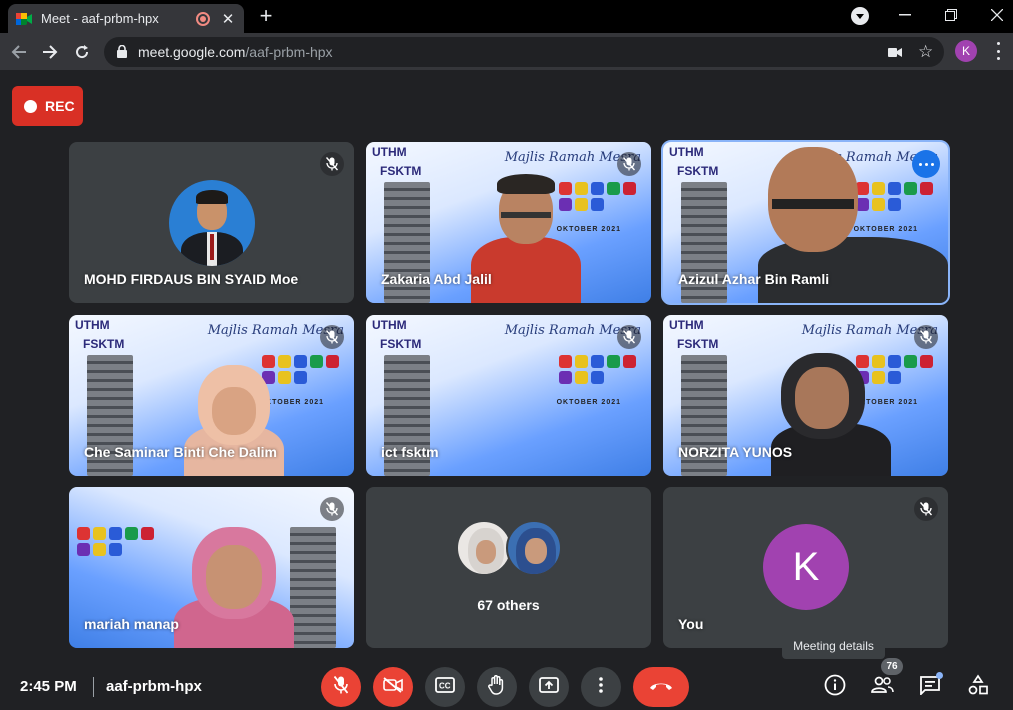 The width and height of the screenshot is (1013, 710). I want to click on bookmark-star-icon: ☆, so click(925, 52).